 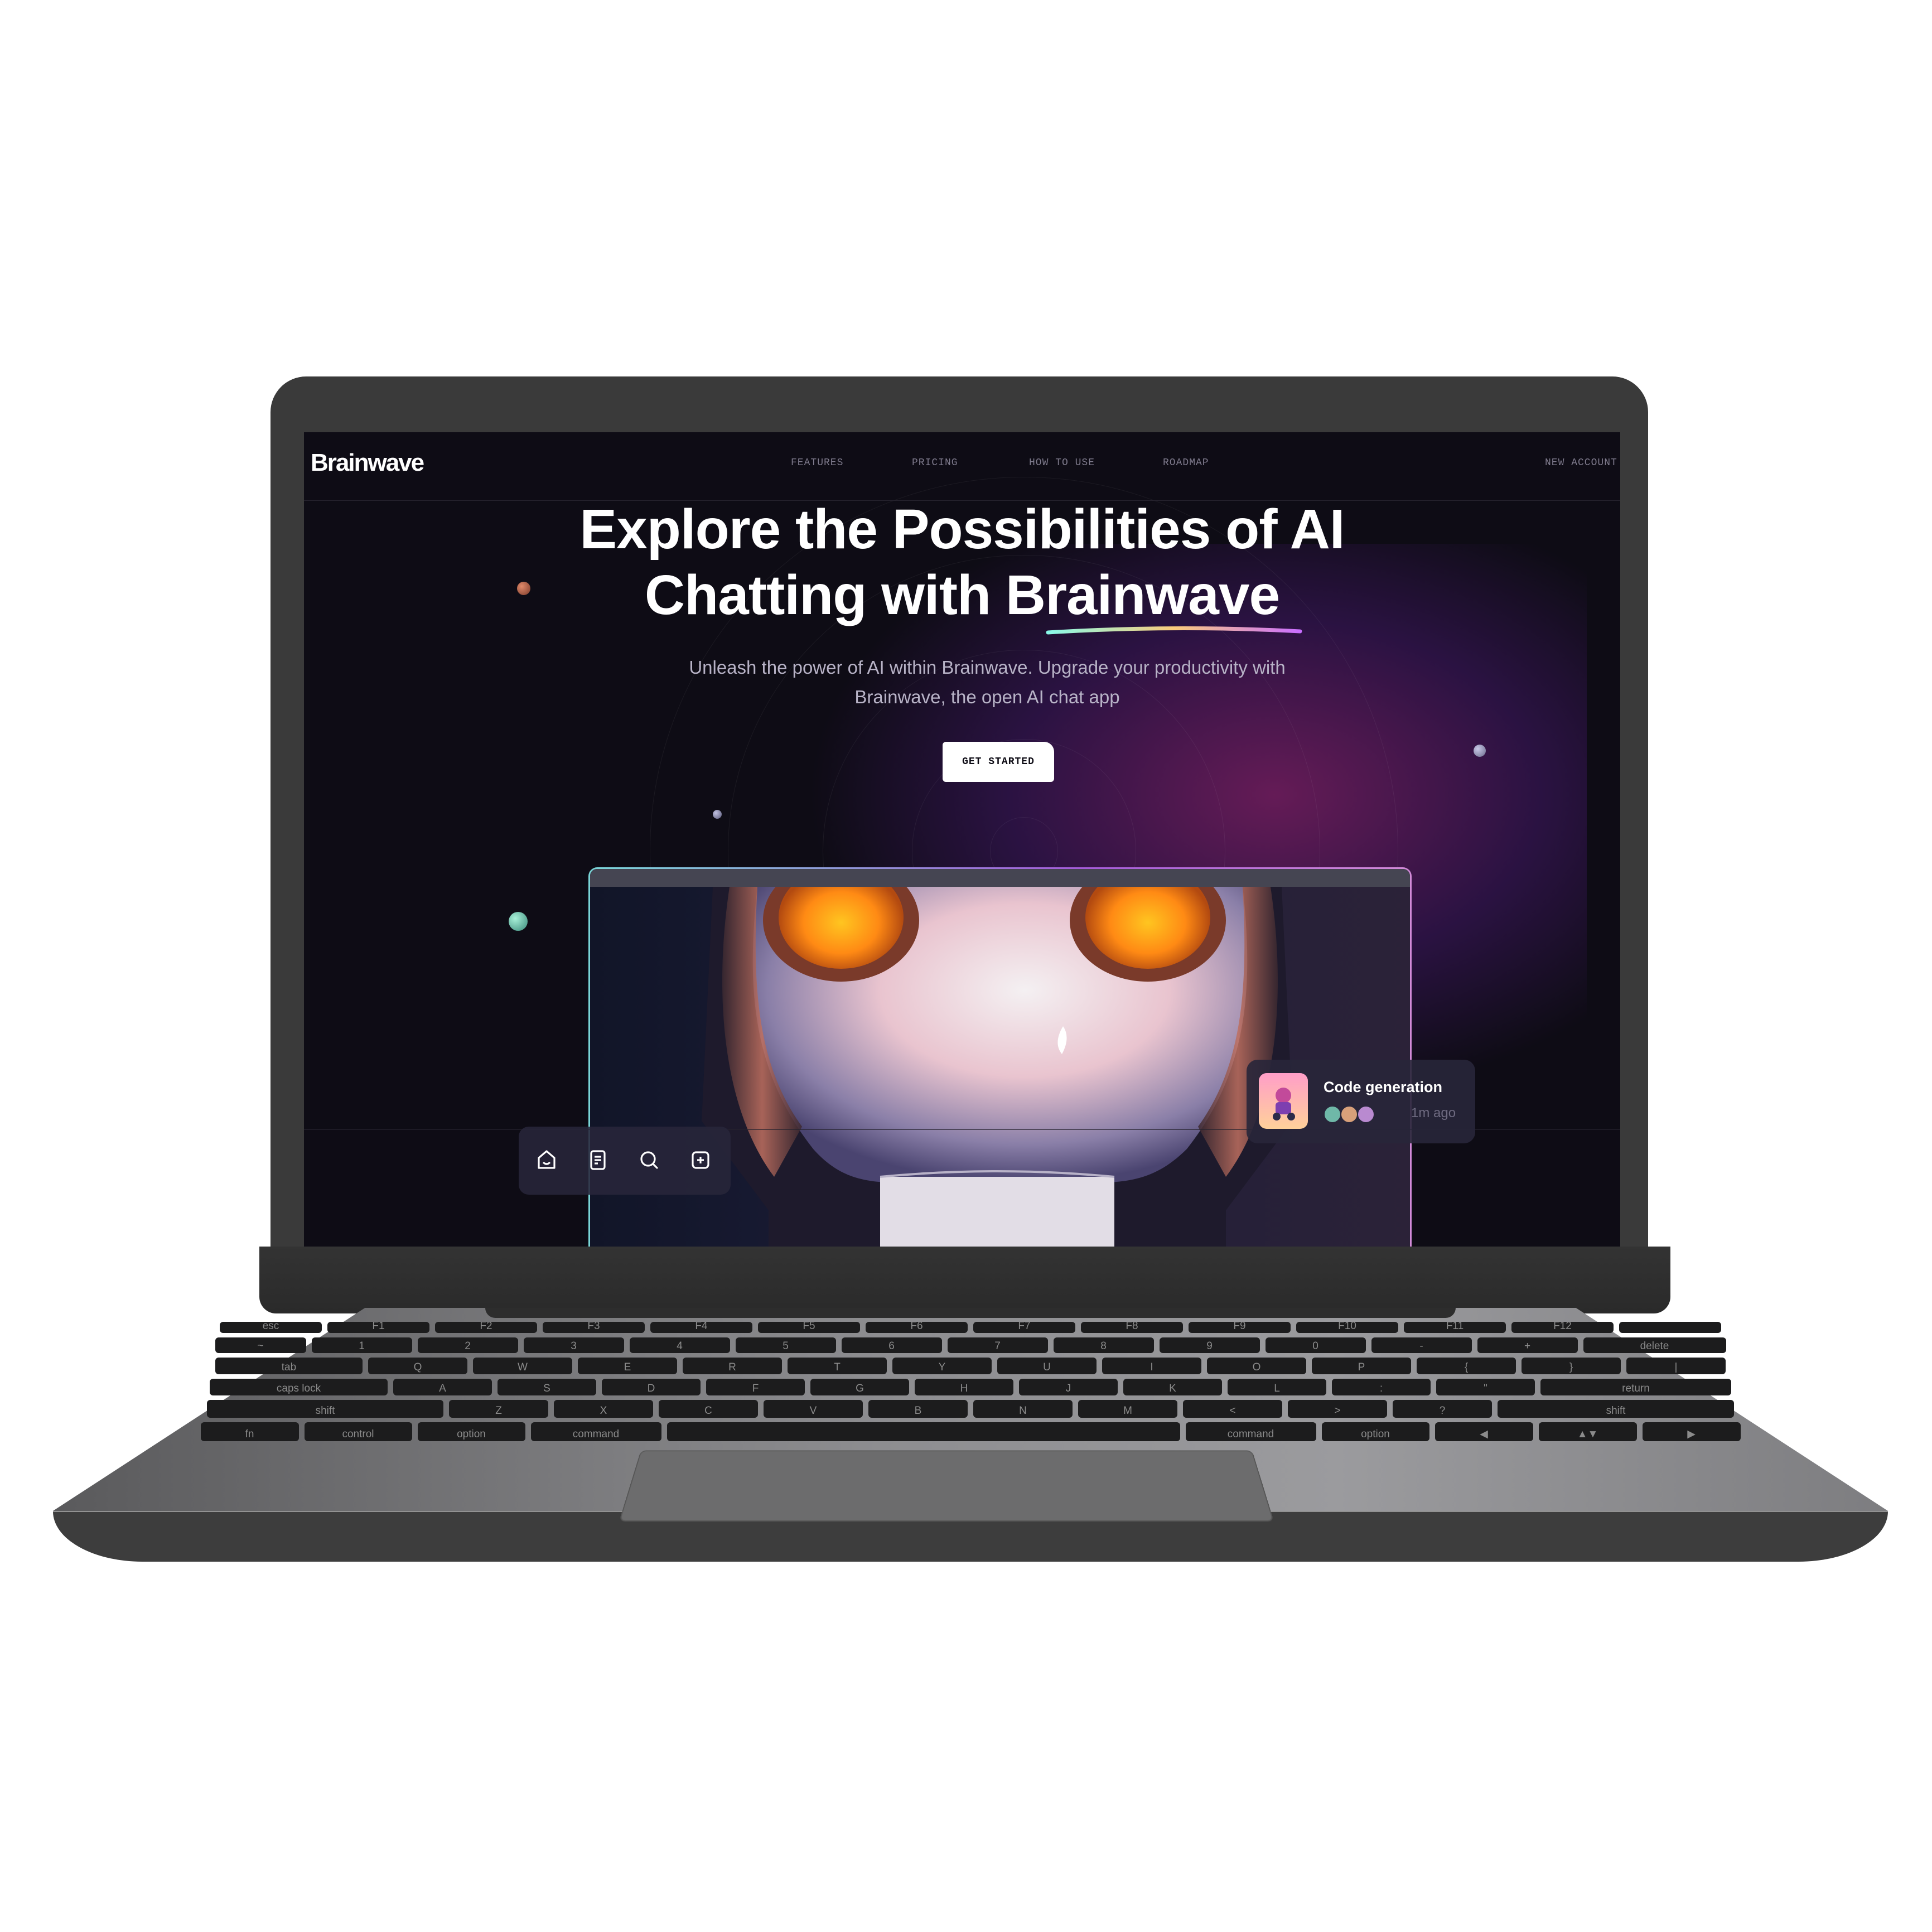 What do you see at coordinates (1361, 1366) in the screenshot?
I see `keyboard-key: P` at bounding box center [1361, 1366].